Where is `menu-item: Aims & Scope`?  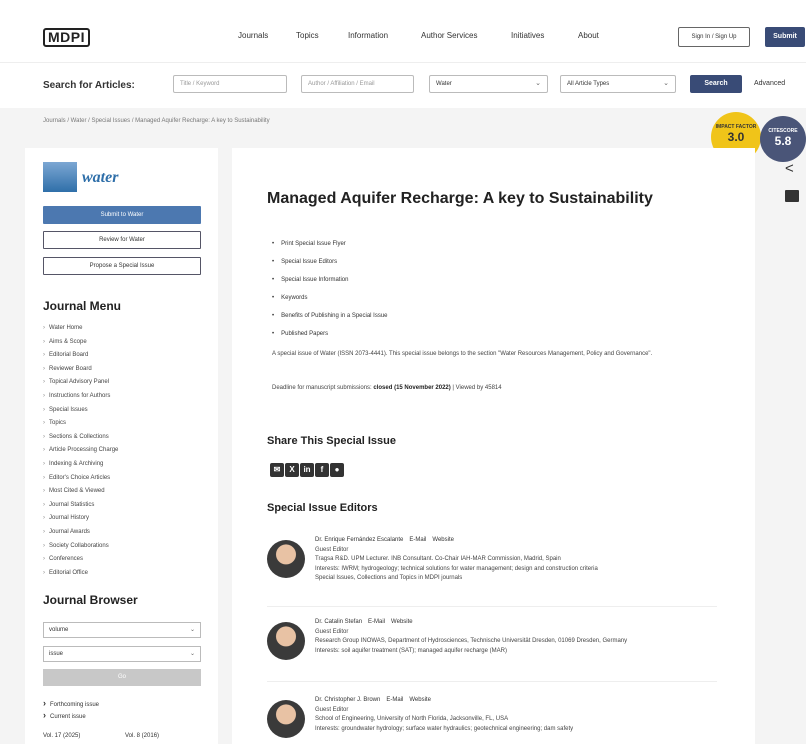
menu-item: Aims & Scope is located at coordinates (80, 343).